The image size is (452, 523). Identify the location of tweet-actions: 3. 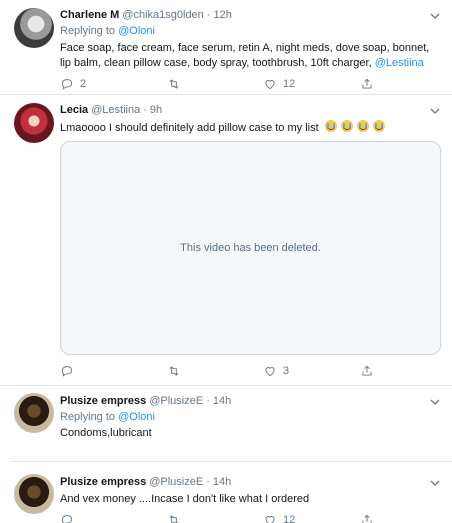
(250, 372).